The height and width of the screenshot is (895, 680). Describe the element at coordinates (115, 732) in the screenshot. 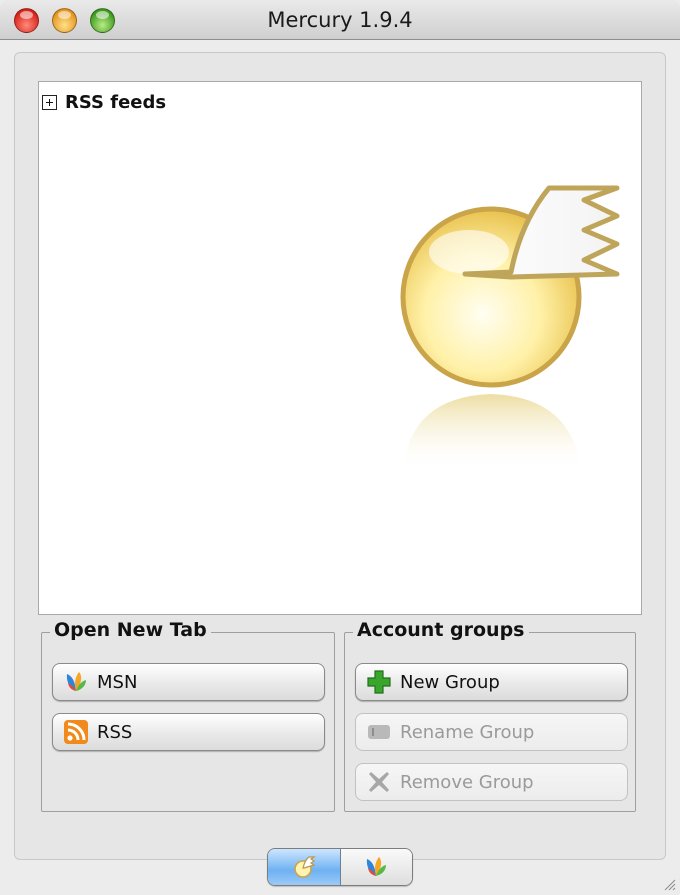

I see `rss-button-label: RSS` at that location.